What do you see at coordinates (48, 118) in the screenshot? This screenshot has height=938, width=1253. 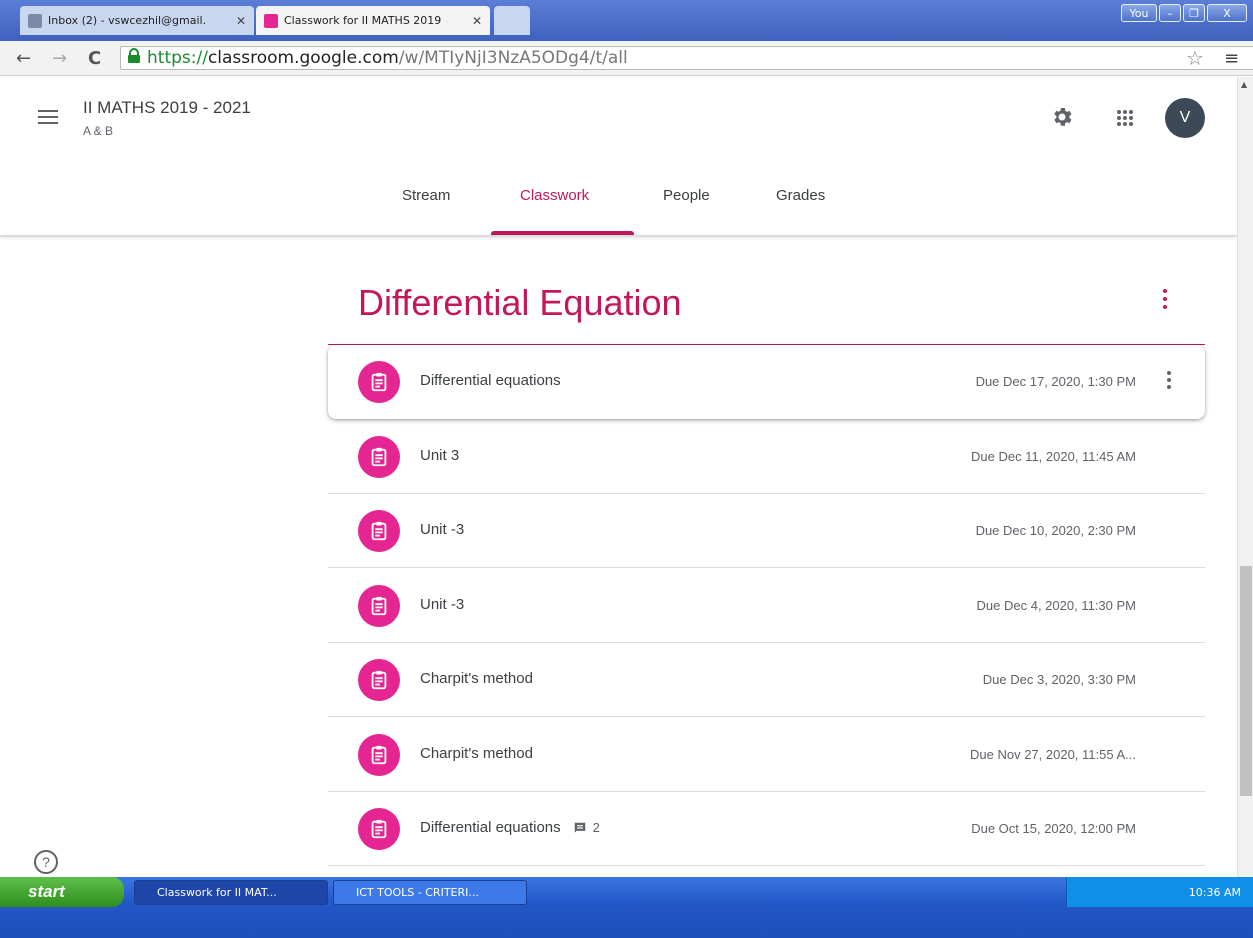 I see `main-menu-icon` at bounding box center [48, 118].